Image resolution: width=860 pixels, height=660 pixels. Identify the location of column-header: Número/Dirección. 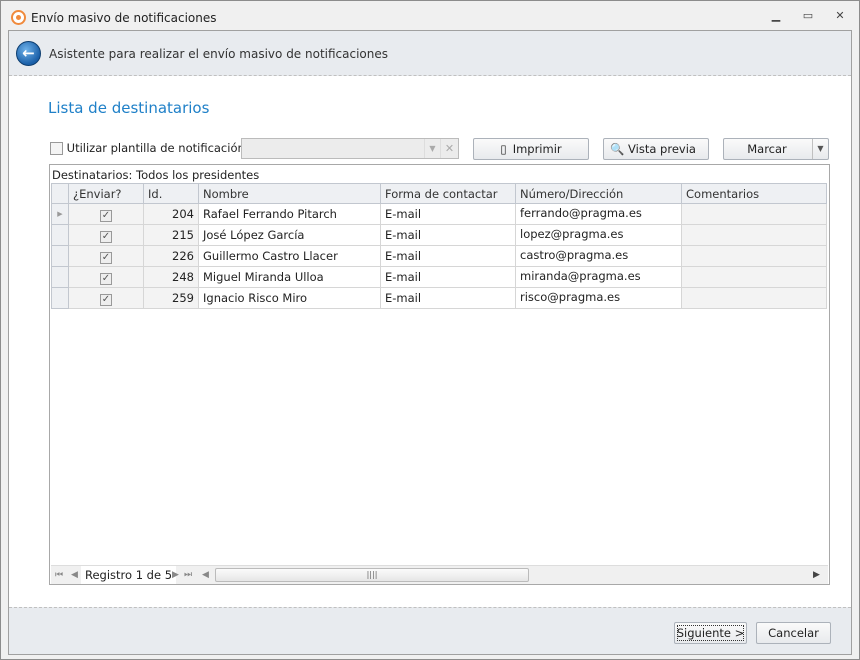
(598, 193).